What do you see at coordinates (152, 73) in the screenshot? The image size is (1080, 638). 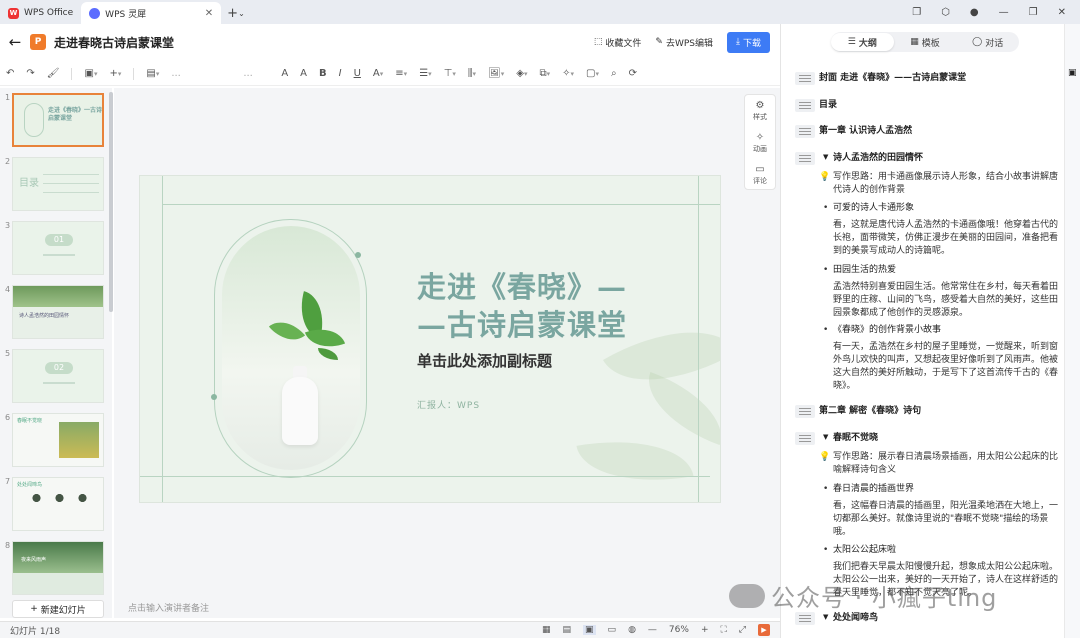 I see `layout-icon: ▤▾` at bounding box center [152, 73].